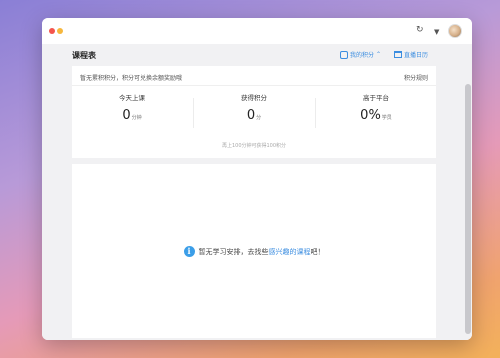 This screenshot has height=358, width=500. I want to click on header-row: 课程表 我的积分 ⌃ 直播日历, so click(254, 58).